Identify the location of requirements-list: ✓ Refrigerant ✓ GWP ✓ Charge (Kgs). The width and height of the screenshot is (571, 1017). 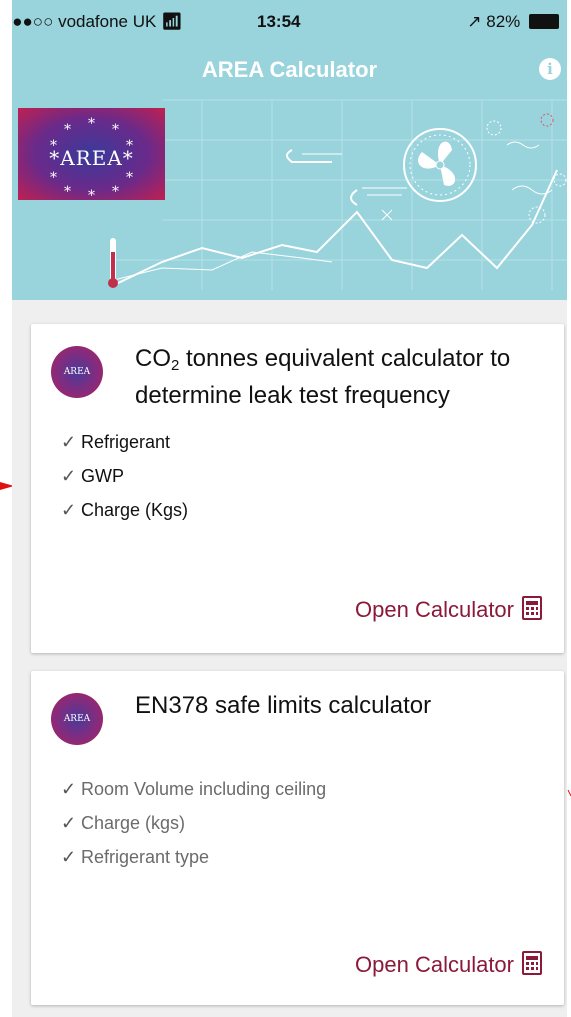
(124, 483).